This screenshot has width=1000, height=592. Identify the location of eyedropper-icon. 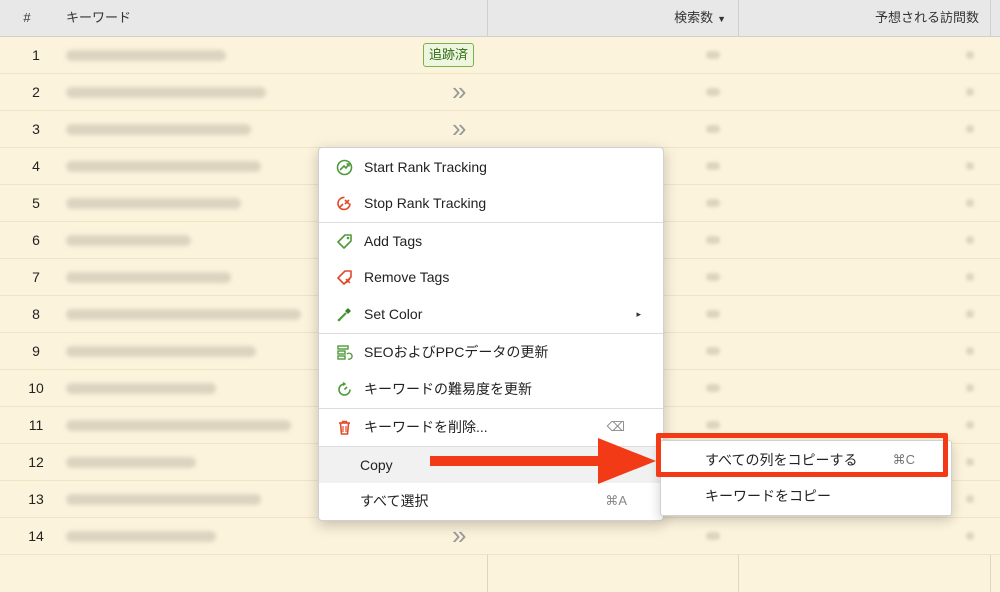
(344, 315).